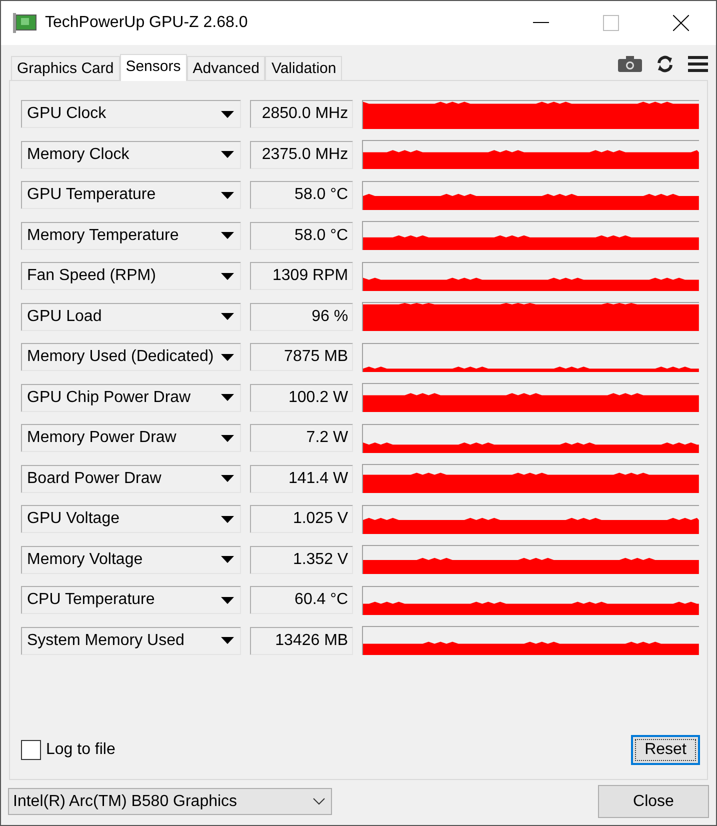 Image resolution: width=717 pixels, height=826 pixels. Describe the element at coordinates (303, 68) in the screenshot. I see `tab: Validation` at that location.